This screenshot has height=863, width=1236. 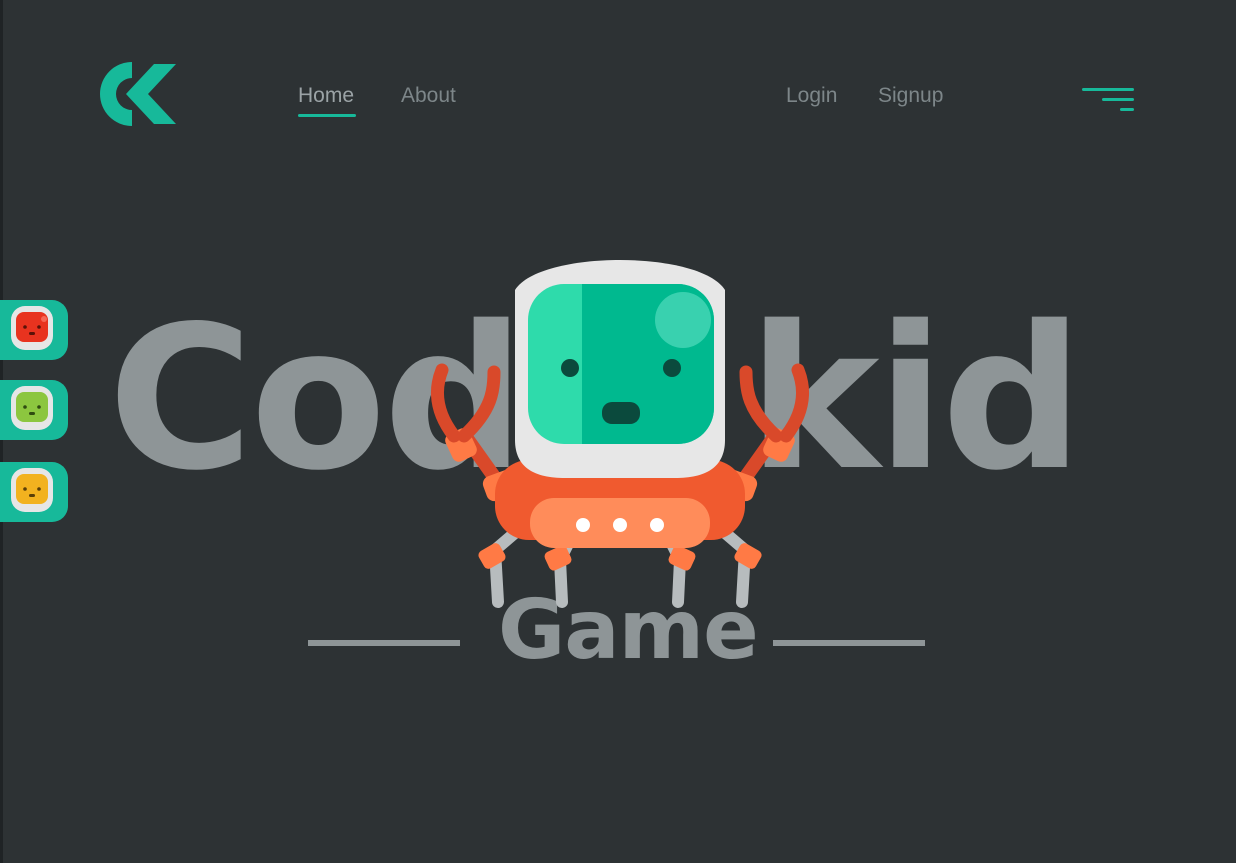 What do you see at coordinates (811, 96) in the screenshot?
I see `login-link: Login` at bounding box center [811, 96].